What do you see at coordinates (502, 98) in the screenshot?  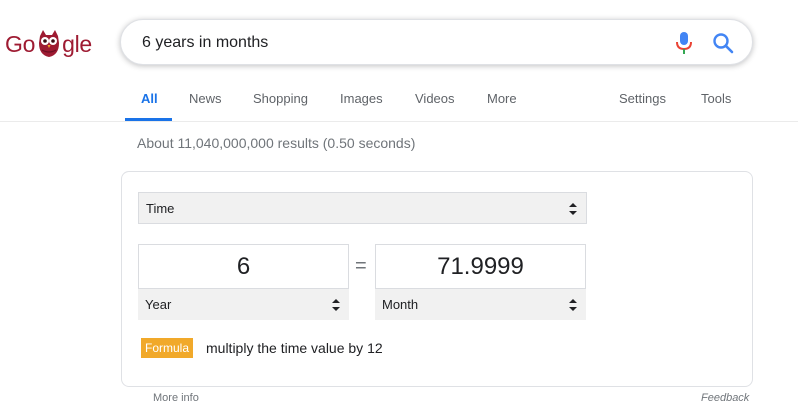 I see `tab-more: More` at bounding box center [502, 98].